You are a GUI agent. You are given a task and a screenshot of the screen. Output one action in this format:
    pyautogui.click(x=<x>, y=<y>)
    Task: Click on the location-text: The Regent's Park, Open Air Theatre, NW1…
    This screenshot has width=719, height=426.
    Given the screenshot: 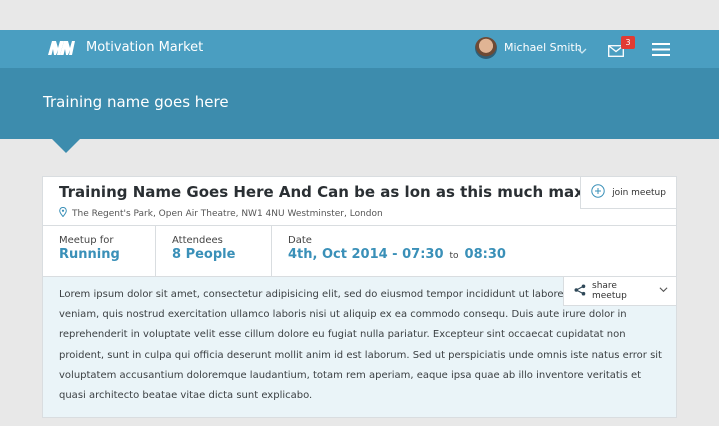 What is the action you would take?
    pyautogui.click(x=227, y=213)
    